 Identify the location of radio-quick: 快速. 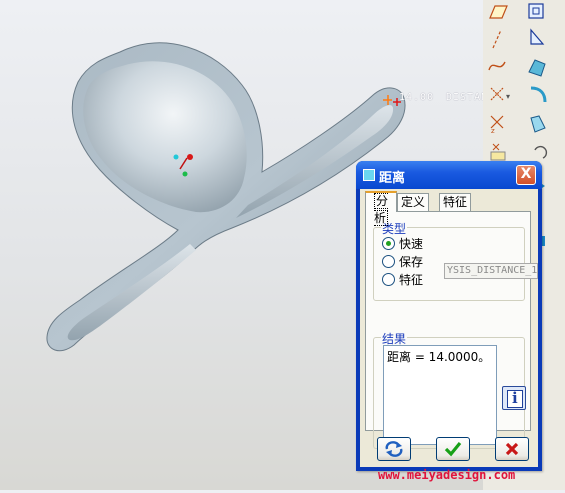
(402, 244).